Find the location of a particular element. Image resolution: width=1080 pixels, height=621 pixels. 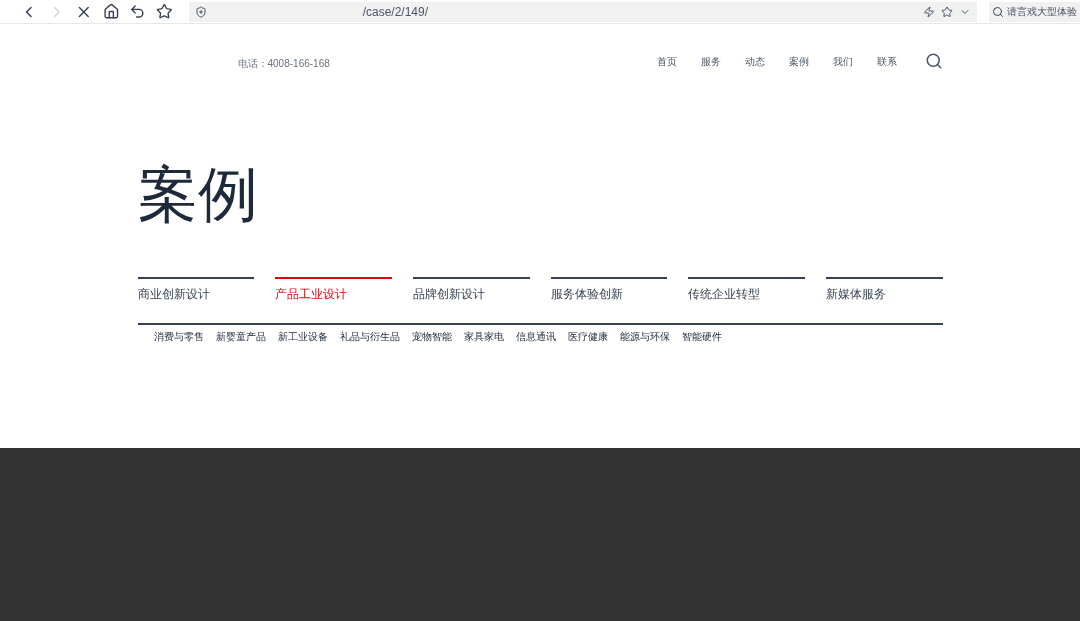

address-bar: /case/2/149/ is located at coordinates (582, 11).